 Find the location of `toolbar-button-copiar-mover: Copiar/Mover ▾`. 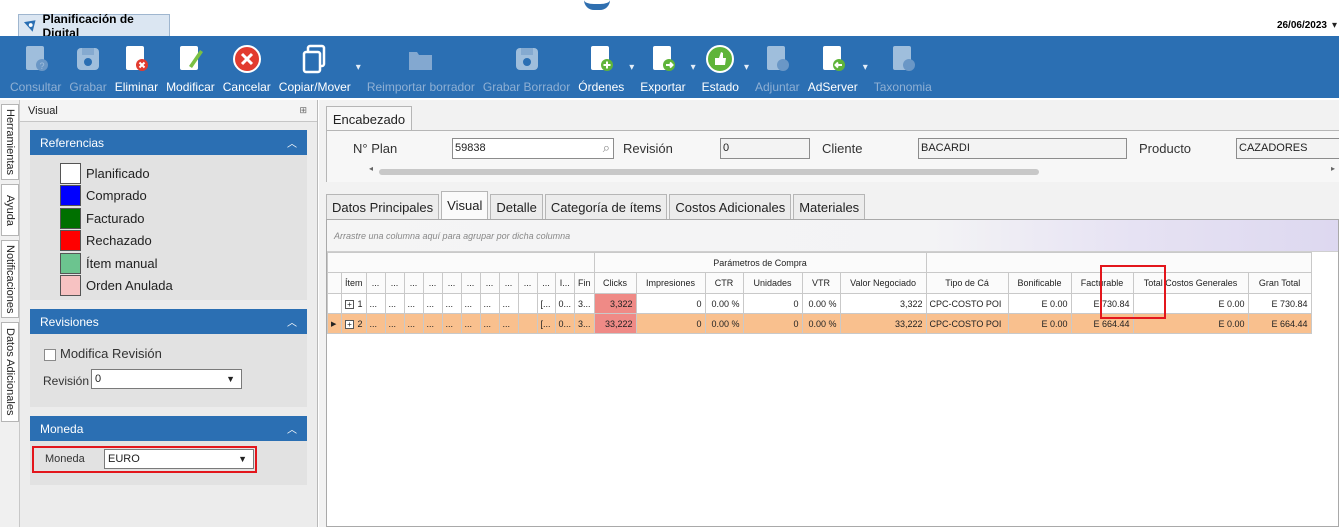

toolbar-button-copiar-mover: Copiar/Mover ▾ is located at coordinates (318, 67).